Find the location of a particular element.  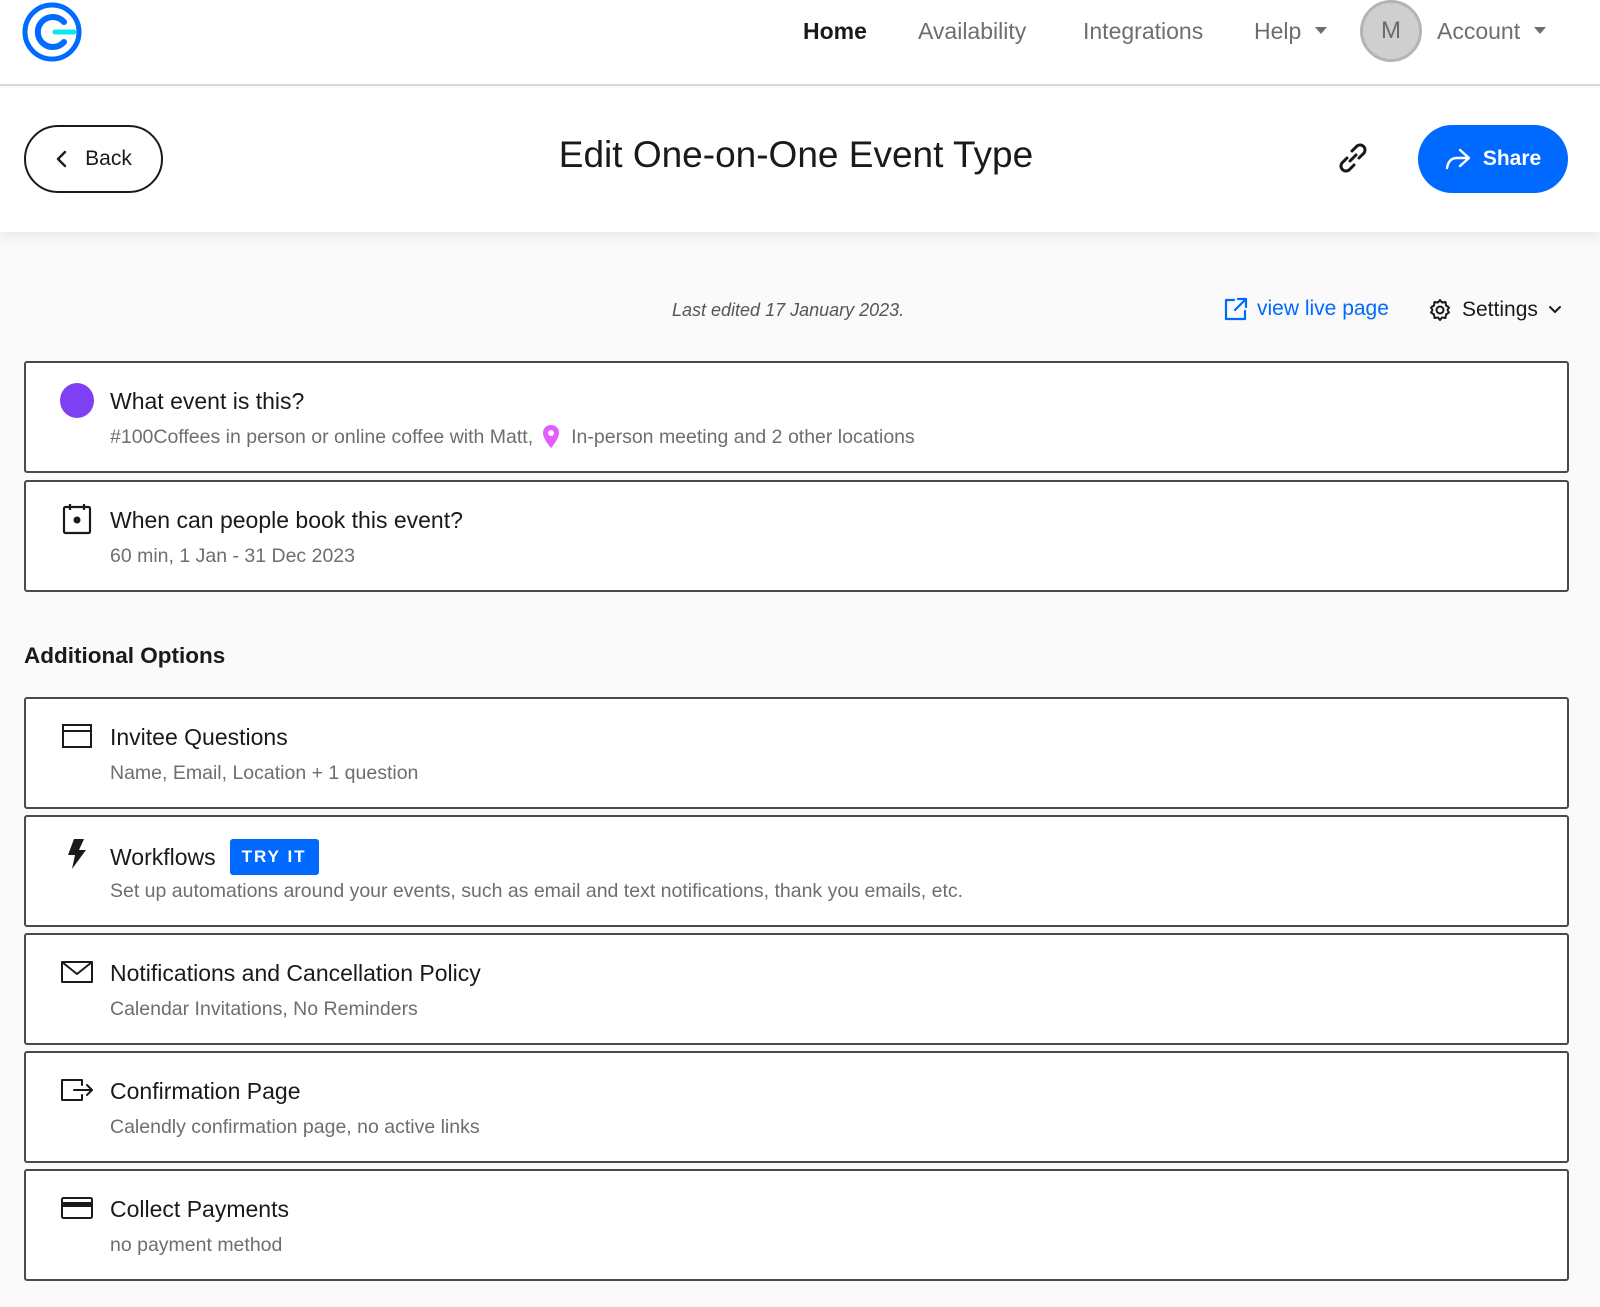

view-live-label: view live page is located at coordinates (1323, 308).